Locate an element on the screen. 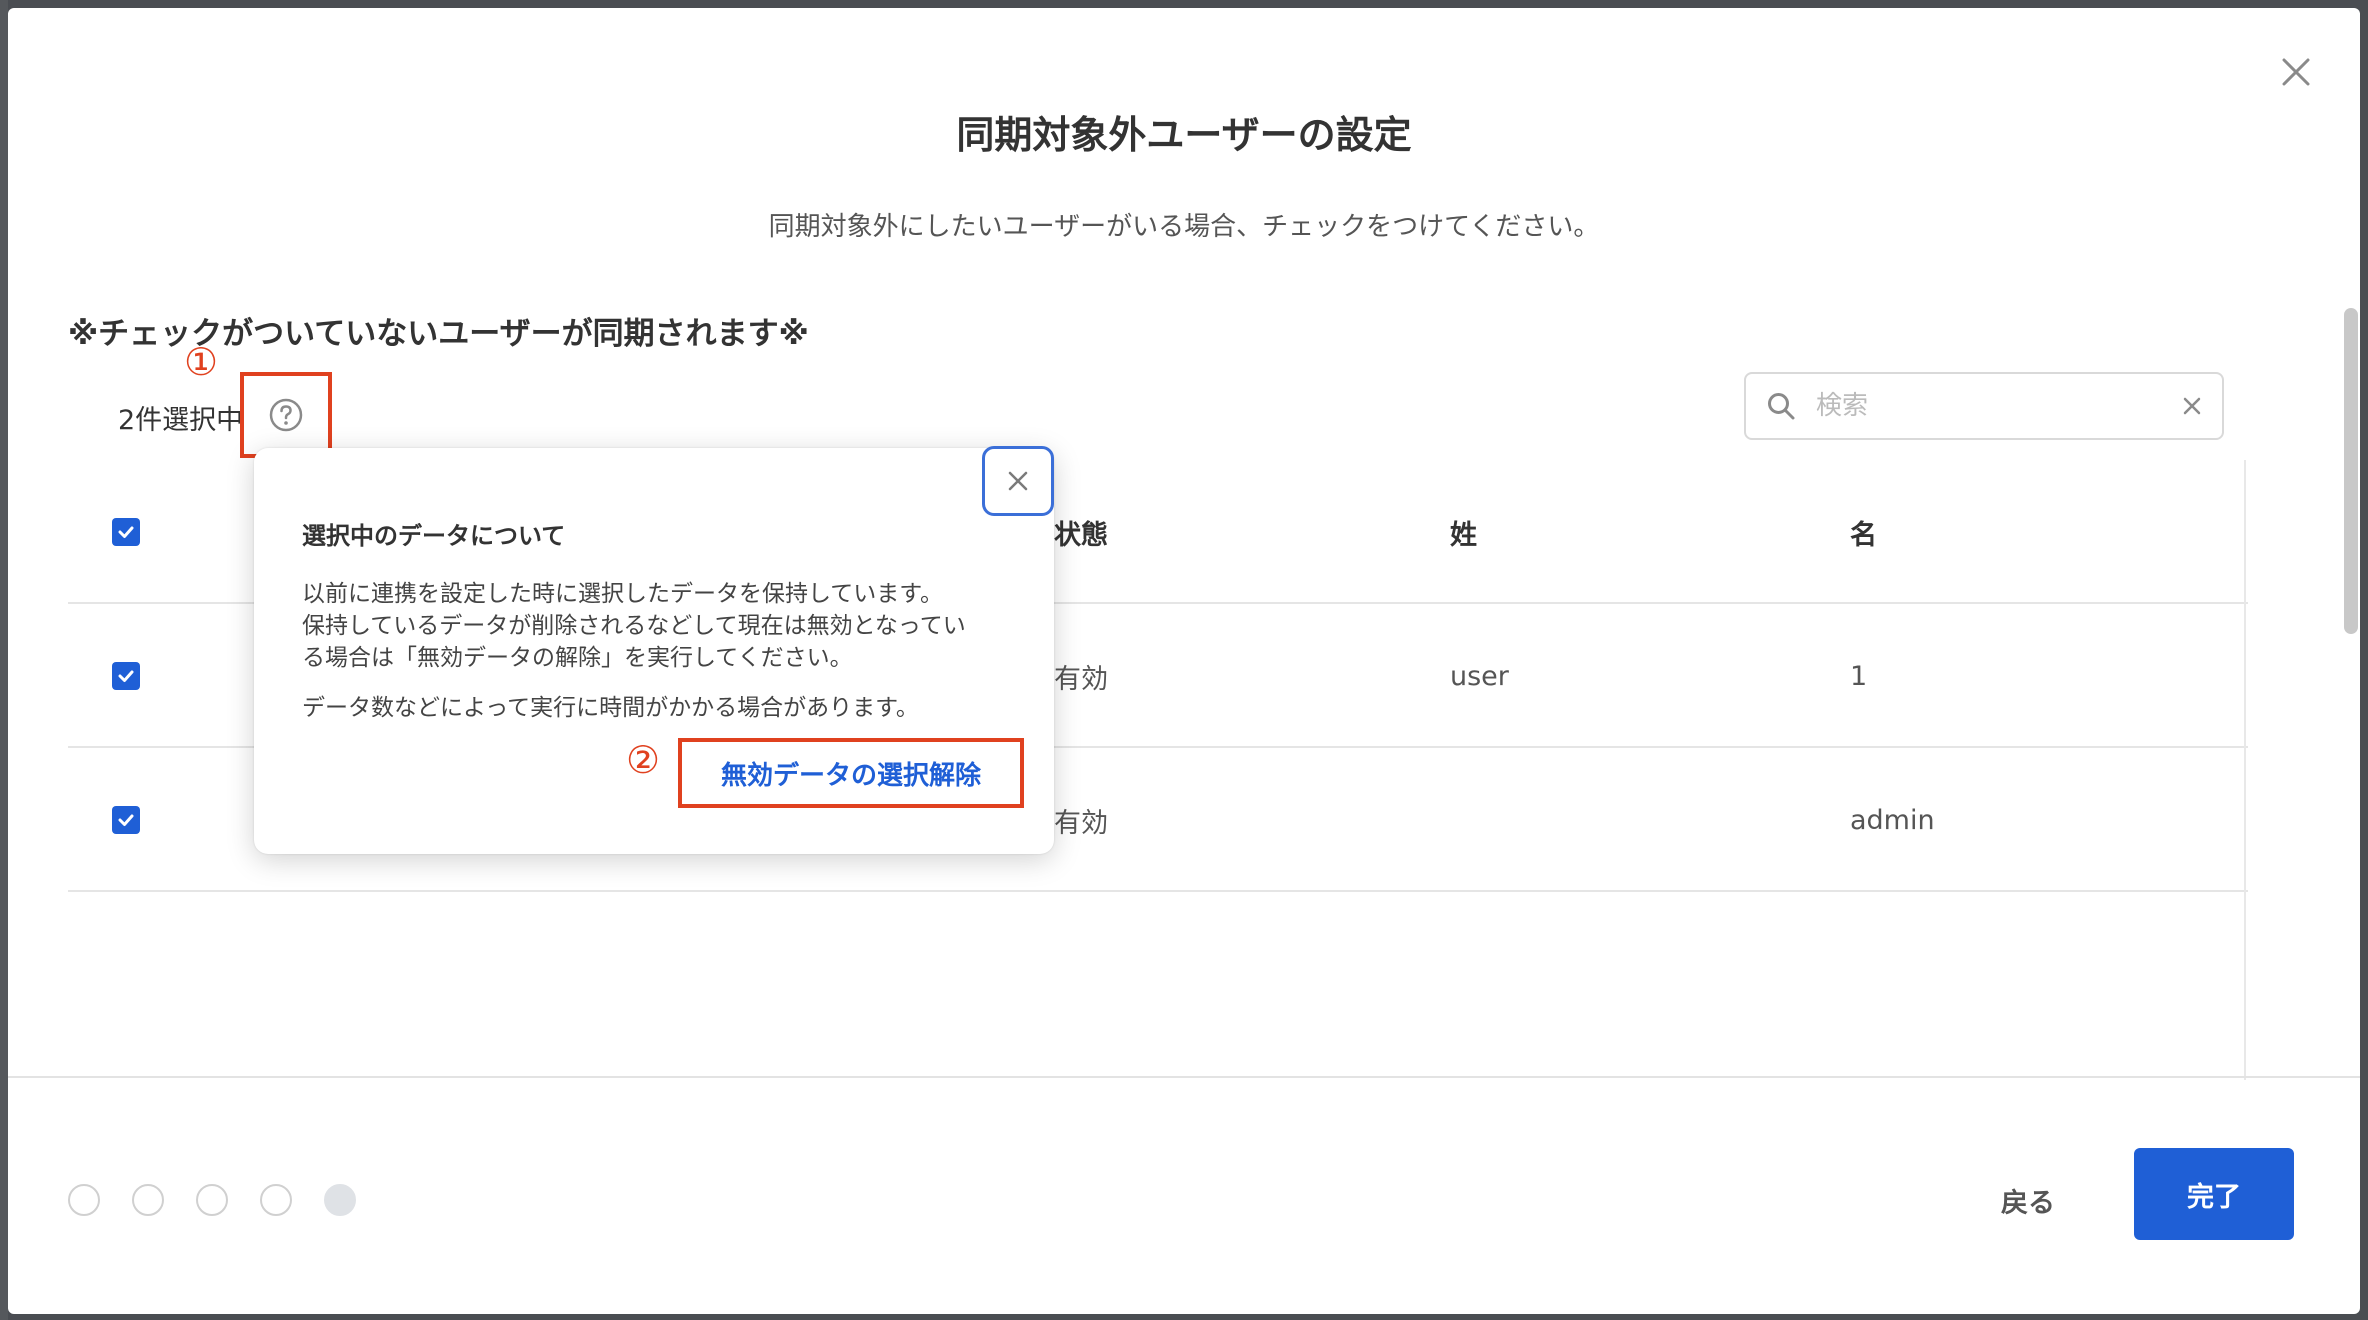 Image resolution: width=2368 pixels, height=1320 pixels. step-indicator is located at coordinates (212, 1200).